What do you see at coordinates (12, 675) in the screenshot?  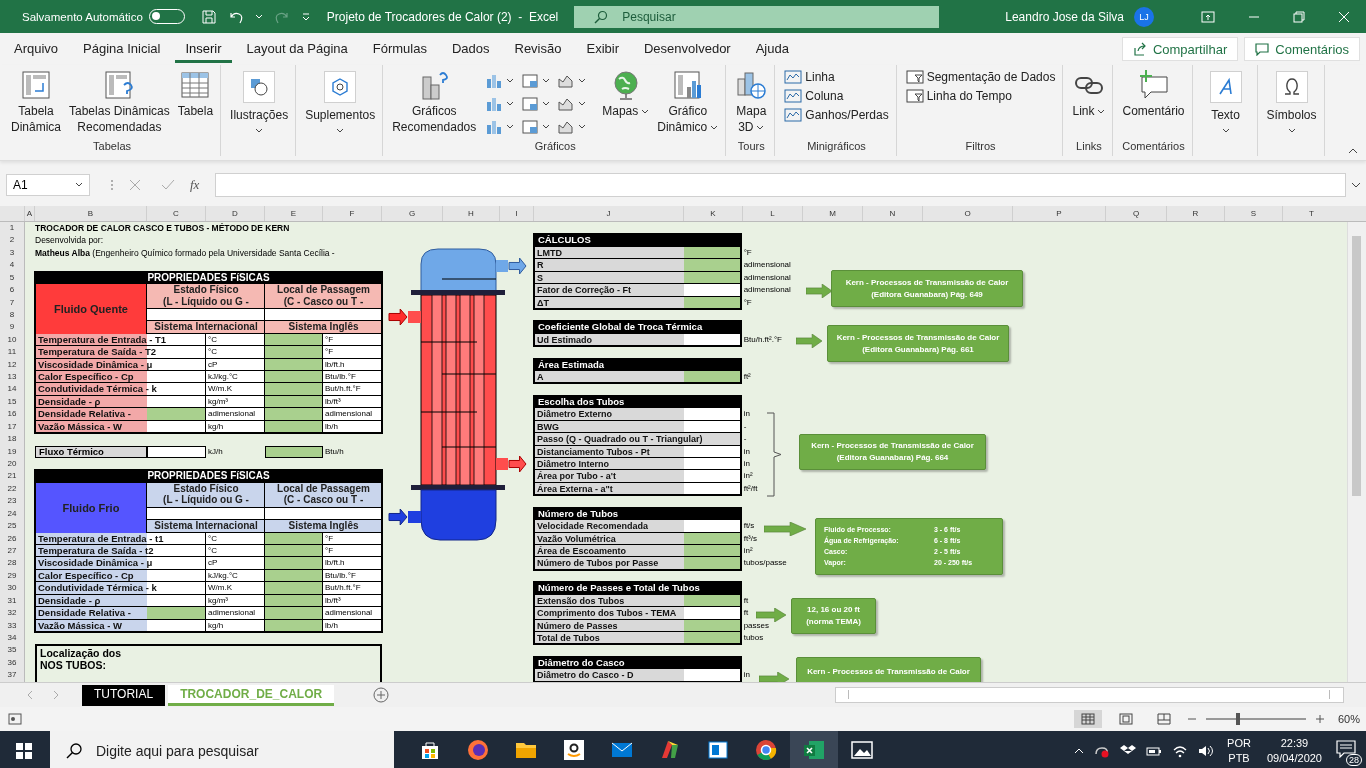 I see `row-header: 37` at bounding box center [12, 675].